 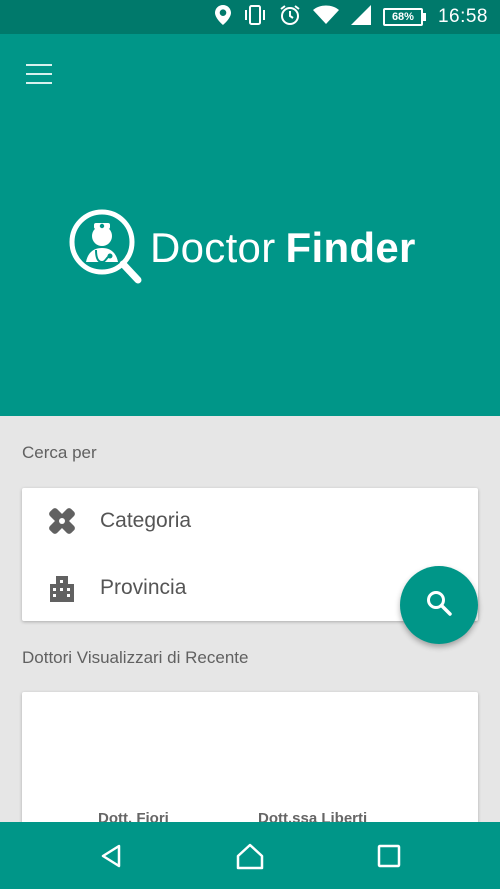 I want to click on app-title-word-2: Finder, so click(x=350, y=247).